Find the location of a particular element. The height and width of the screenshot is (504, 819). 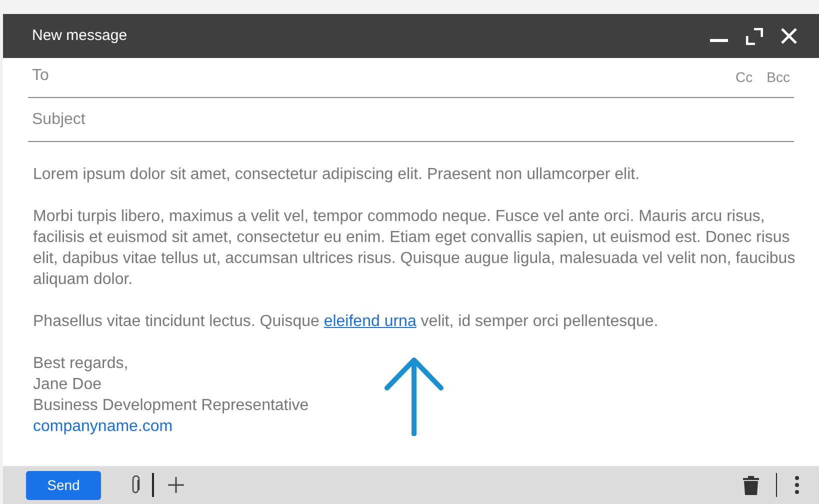

signature-line: Jane Doe is located at coordinates (67, 385).